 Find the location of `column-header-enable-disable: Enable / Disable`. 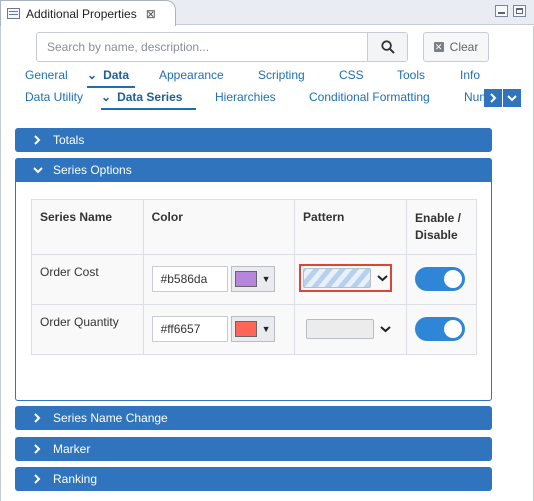

column-header-enable-disable: Enable / Disable is located at coordinates (441, 227).